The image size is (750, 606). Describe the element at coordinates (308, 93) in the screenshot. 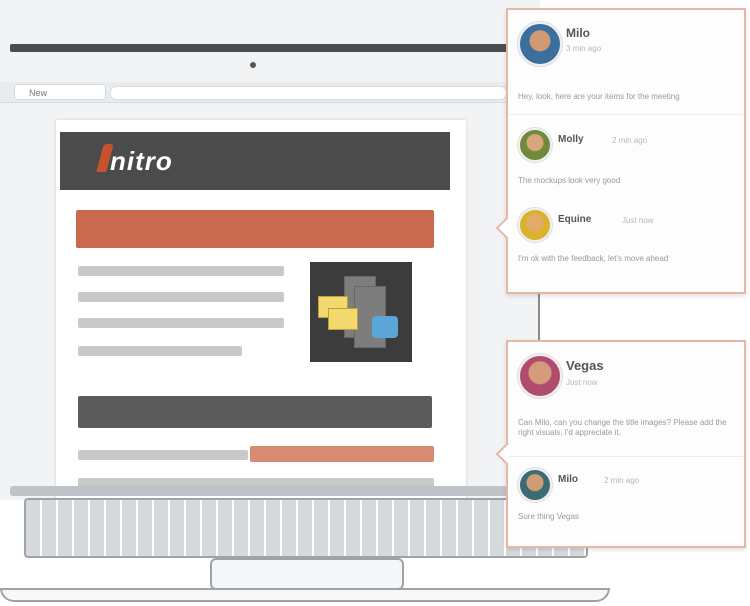

I see `address-bar` at that location.